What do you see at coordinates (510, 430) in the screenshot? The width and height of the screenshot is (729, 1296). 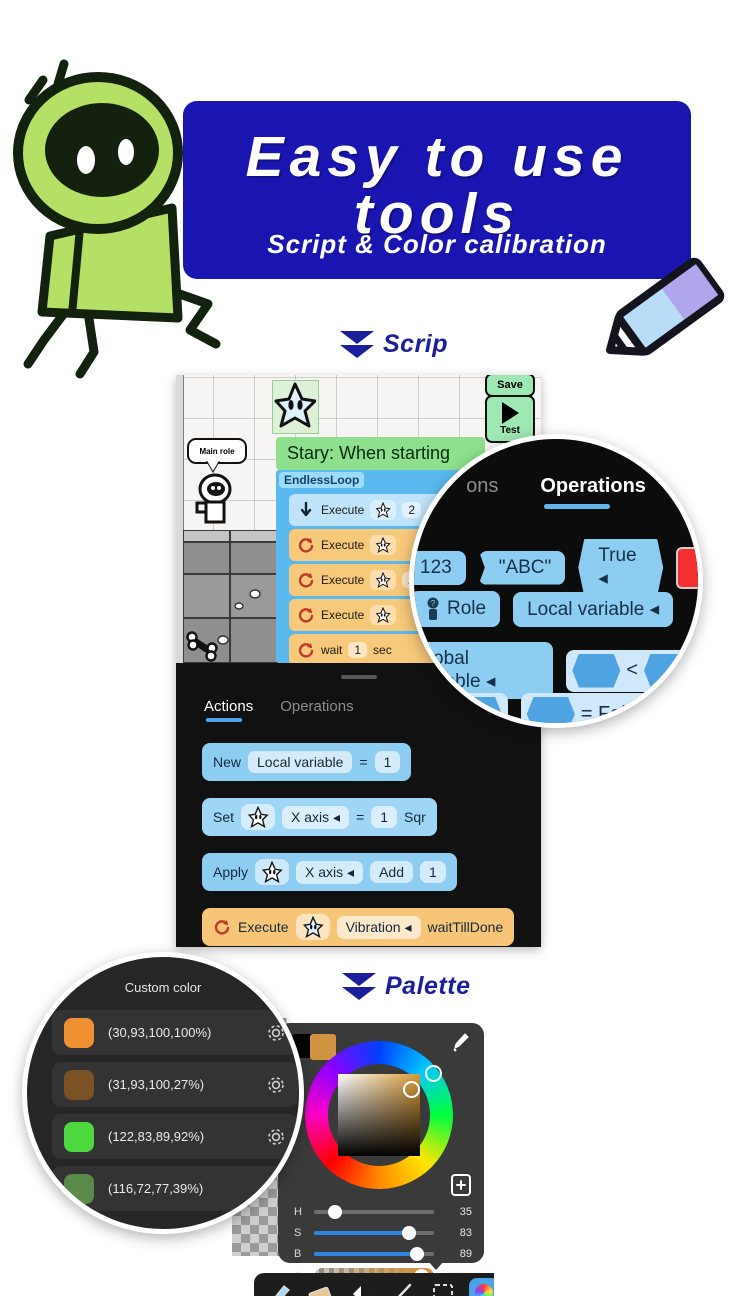 I see `test-button-label: Test` at bounding box center [510, 430].